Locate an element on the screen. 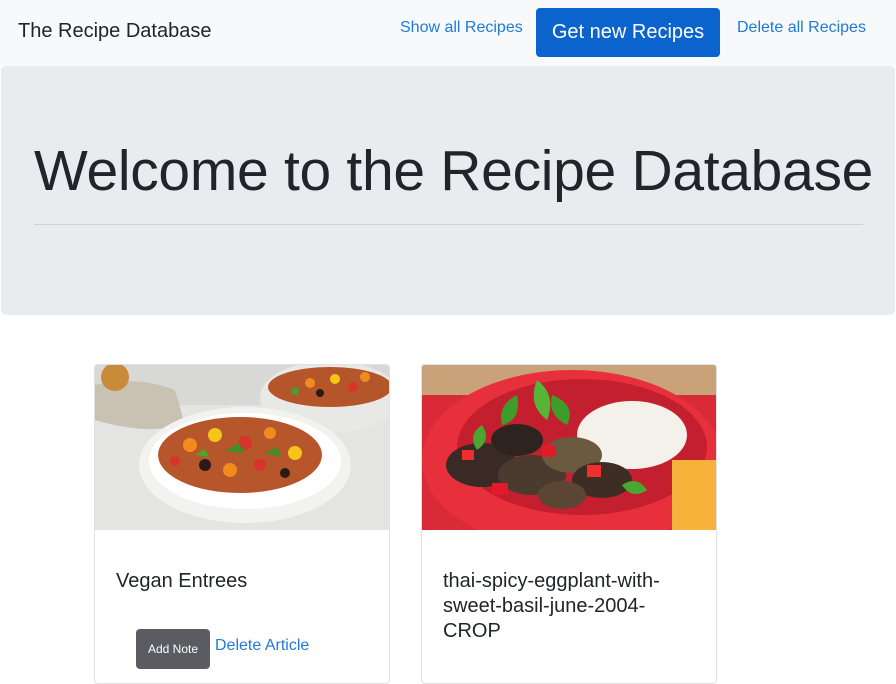  vegetable-bowl-image is located at coordinates (242, 447).